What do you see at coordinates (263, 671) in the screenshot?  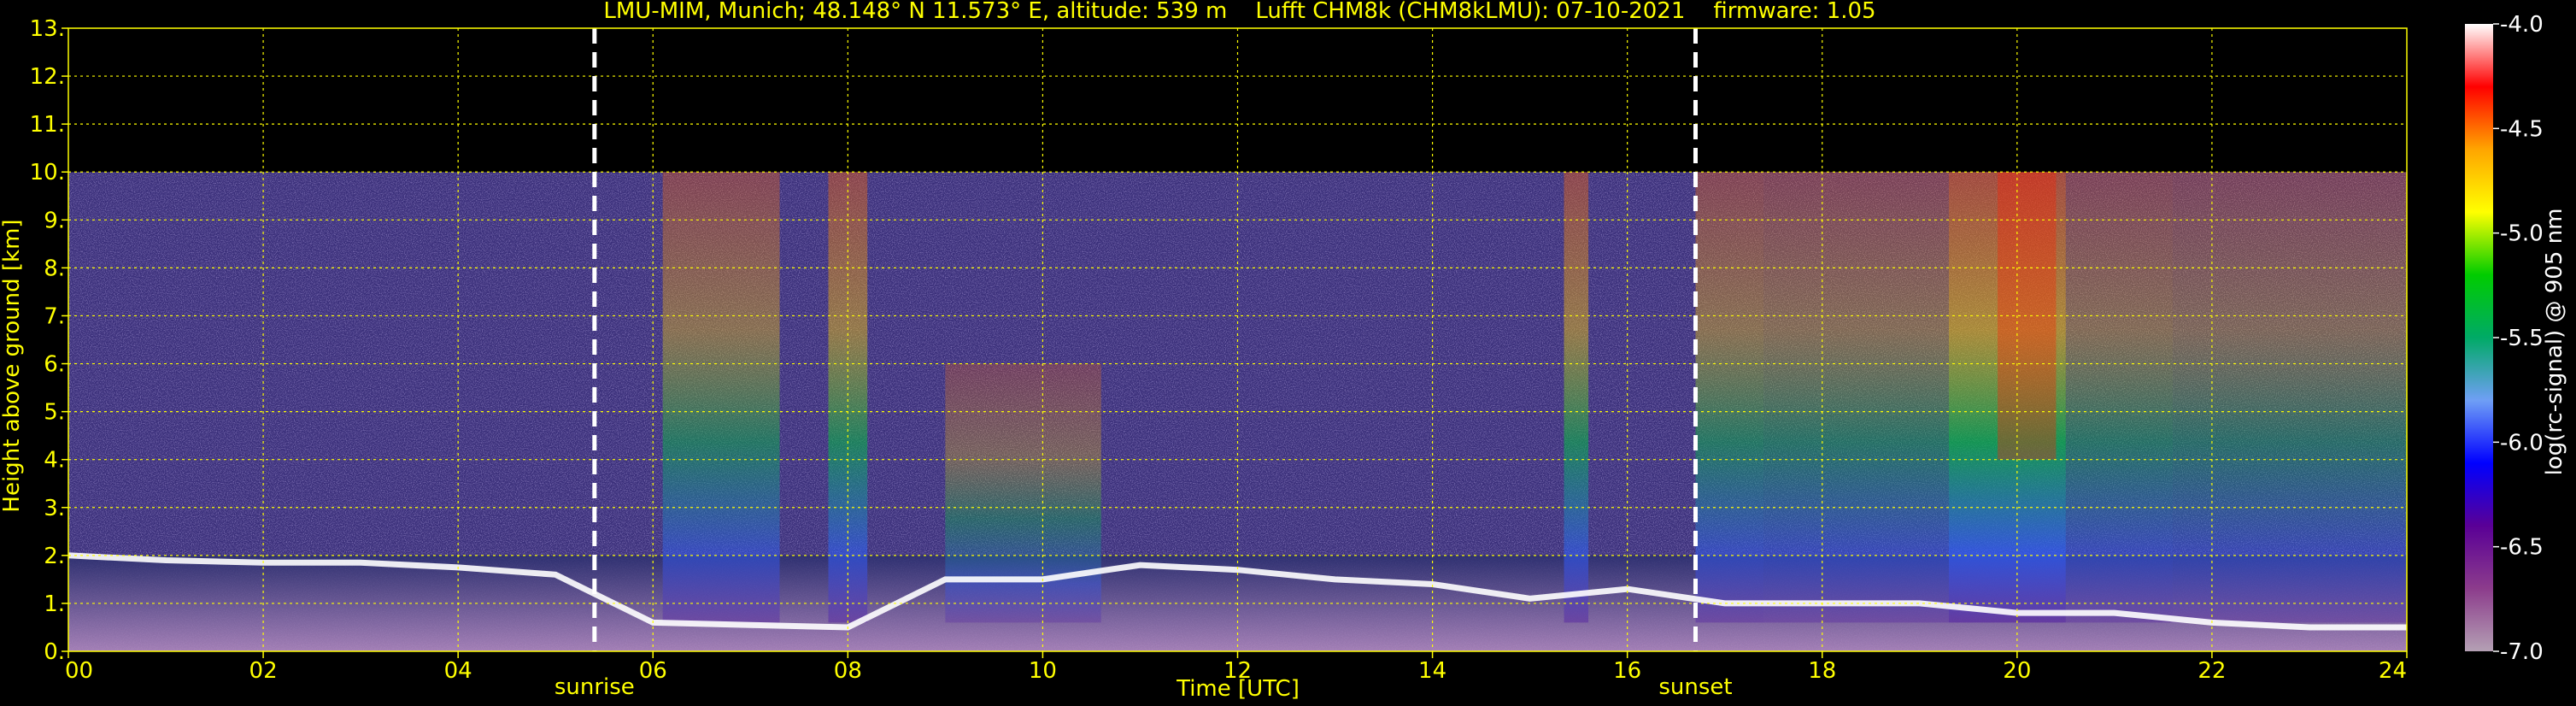 I see `x-tick-label: 02` at bounding box center [263, 671].